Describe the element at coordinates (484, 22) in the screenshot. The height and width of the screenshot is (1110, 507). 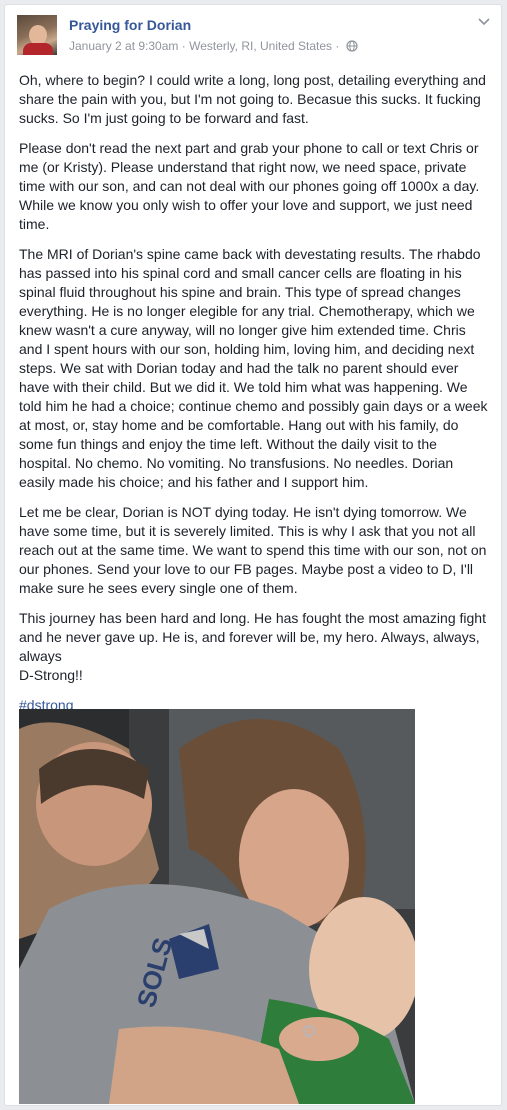
I see `chevron-down-icon` at that location.